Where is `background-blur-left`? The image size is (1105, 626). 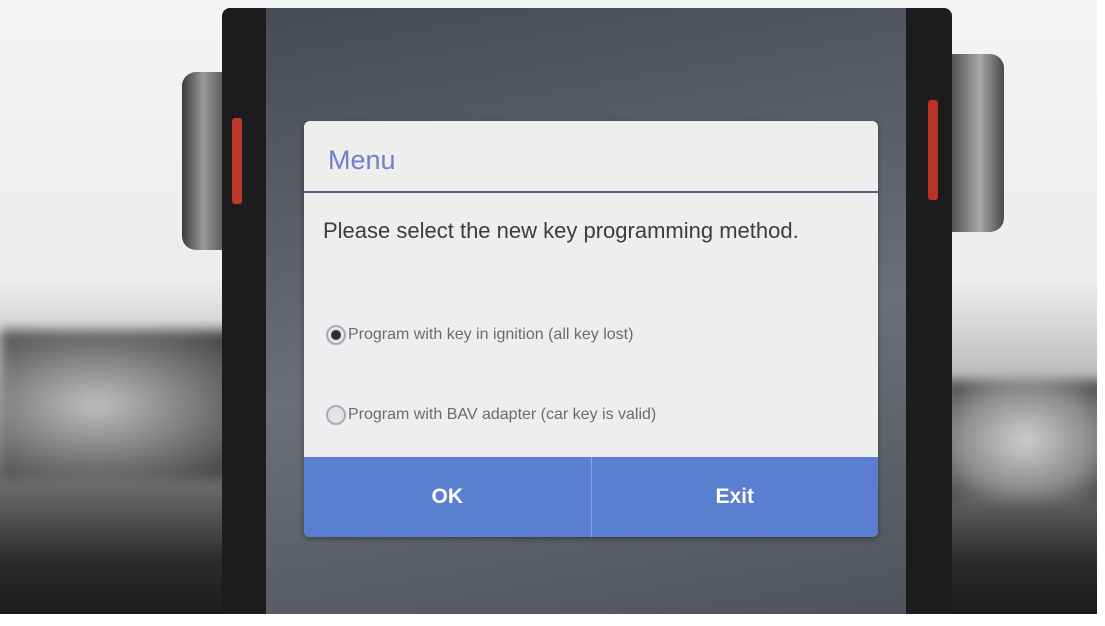 background-blur-left is located at coordinates (120, 405).